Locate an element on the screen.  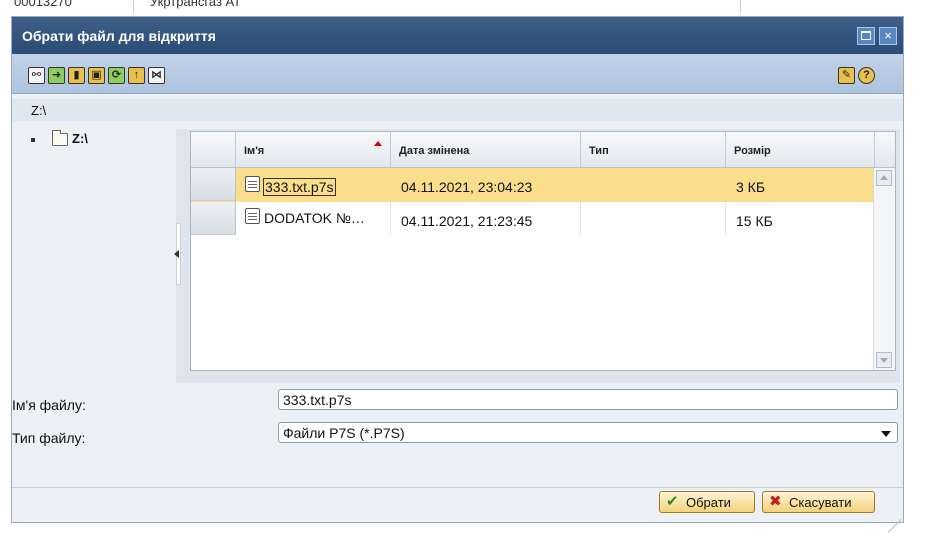
footer-divider is located at coordinates (457, 487).